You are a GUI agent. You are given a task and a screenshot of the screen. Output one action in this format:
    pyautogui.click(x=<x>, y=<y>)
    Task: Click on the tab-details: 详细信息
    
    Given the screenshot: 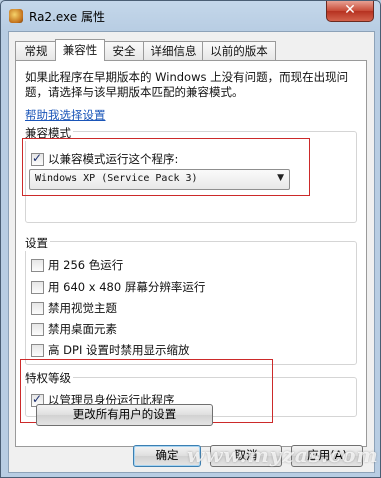 What is the action you would take?
    pyautogui.click(x=173, y=50)
    